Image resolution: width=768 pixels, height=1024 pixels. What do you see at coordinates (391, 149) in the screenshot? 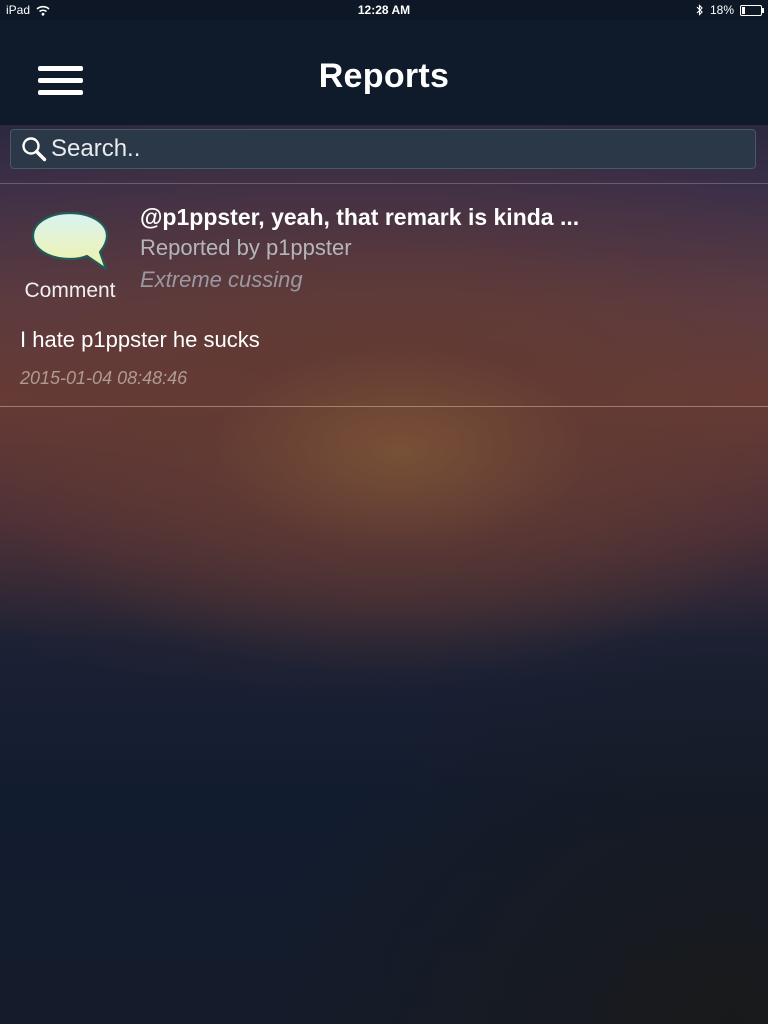
I see `search-input` at bounding box center [391, 149].